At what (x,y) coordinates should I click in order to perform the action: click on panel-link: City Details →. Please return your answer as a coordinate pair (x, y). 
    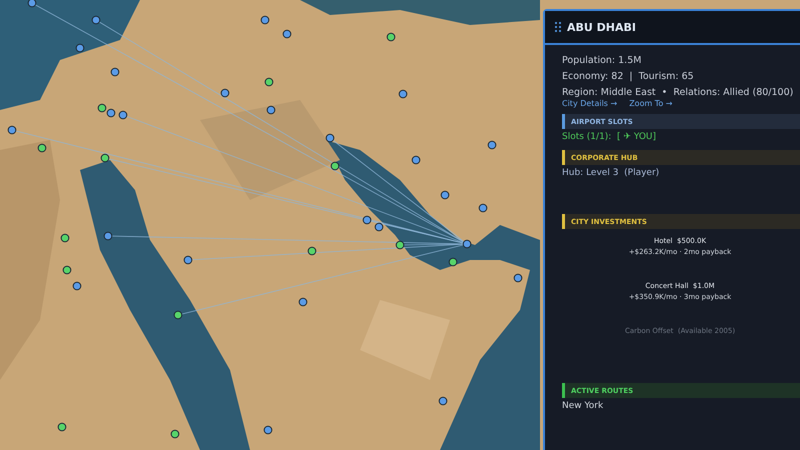
    Looking at the image, I should click on (590, 103).